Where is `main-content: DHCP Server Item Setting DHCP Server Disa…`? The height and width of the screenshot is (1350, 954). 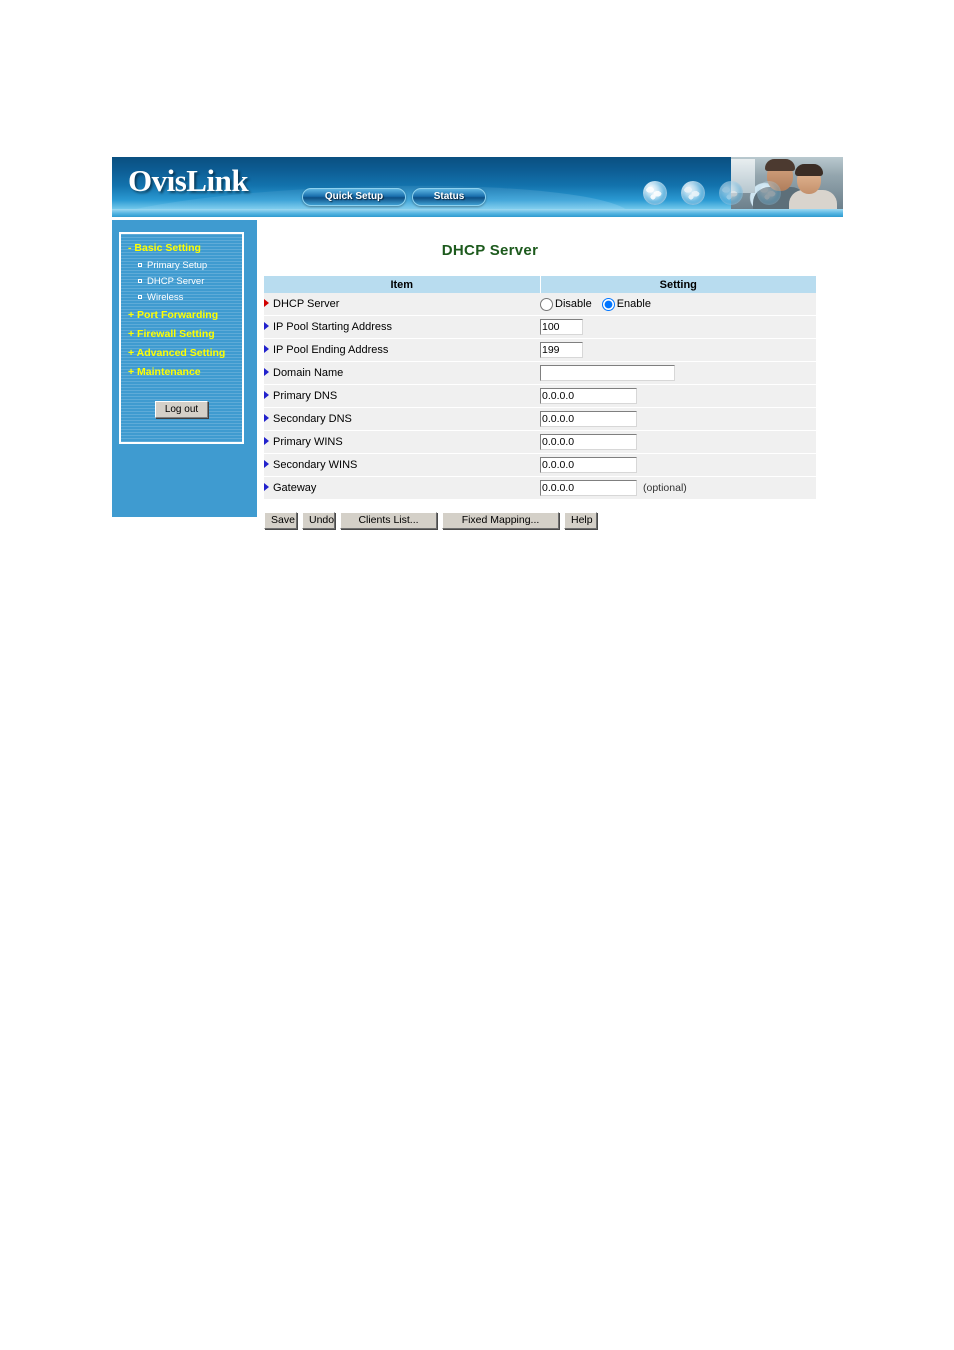
main-content: DHCP Server Item Setting DHCP Server Disa… is located at coordinates (552, 373).